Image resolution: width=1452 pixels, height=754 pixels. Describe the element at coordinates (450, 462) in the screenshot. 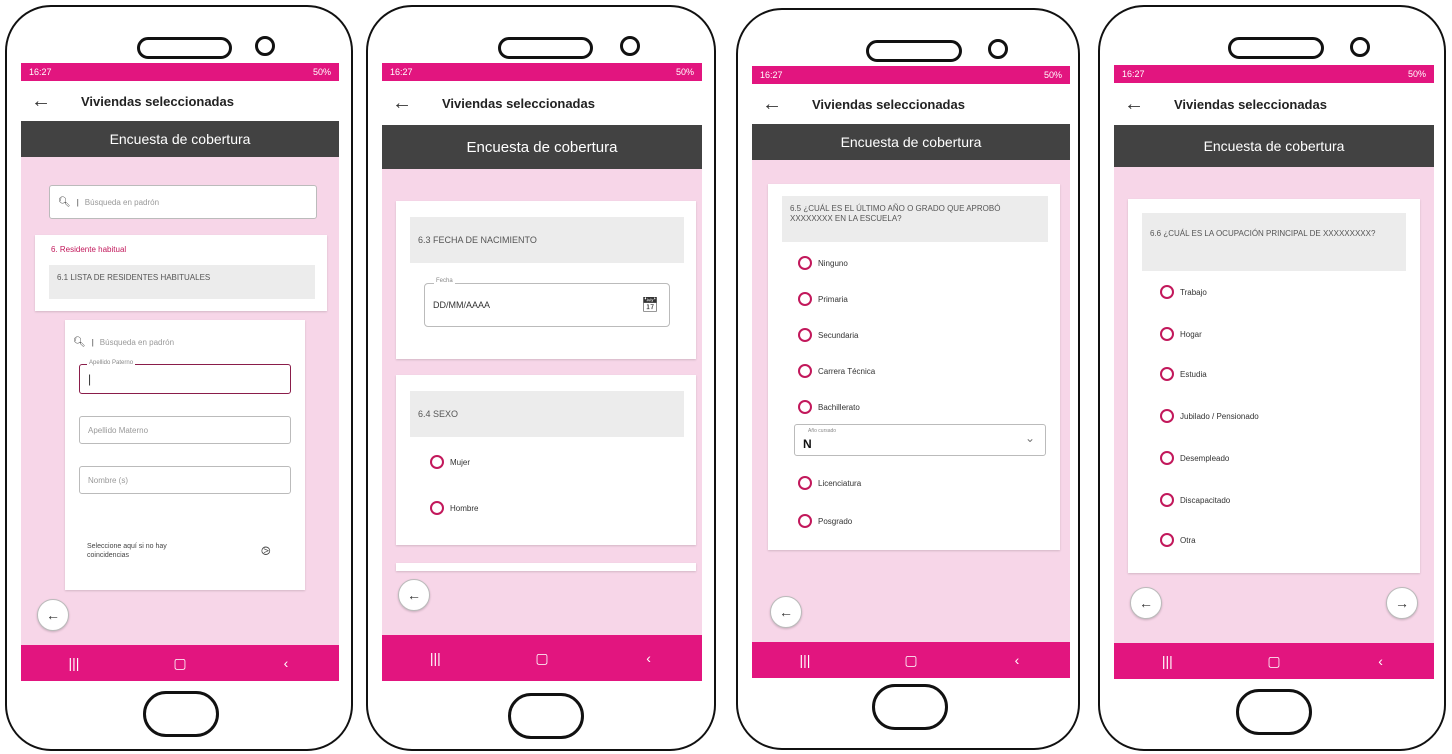

I see `radio-mujer: Mujer` at that location.